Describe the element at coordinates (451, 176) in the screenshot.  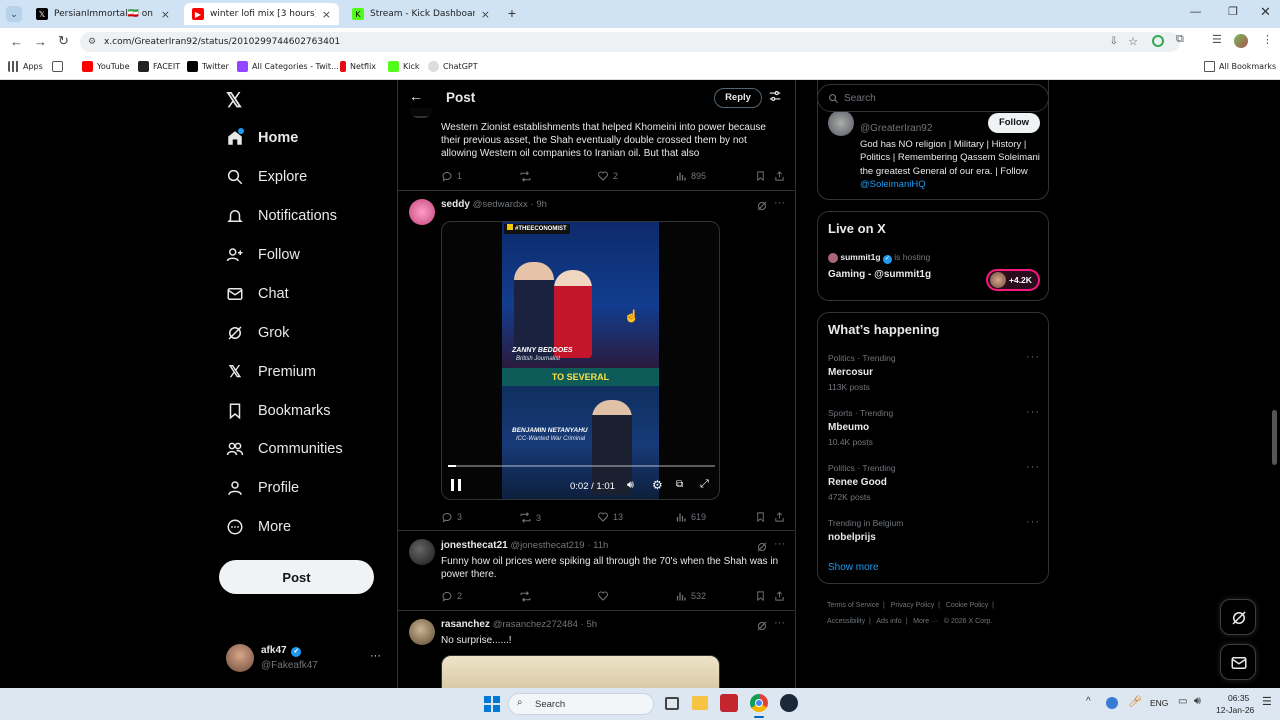
I see `reply-action: 1` at that location.